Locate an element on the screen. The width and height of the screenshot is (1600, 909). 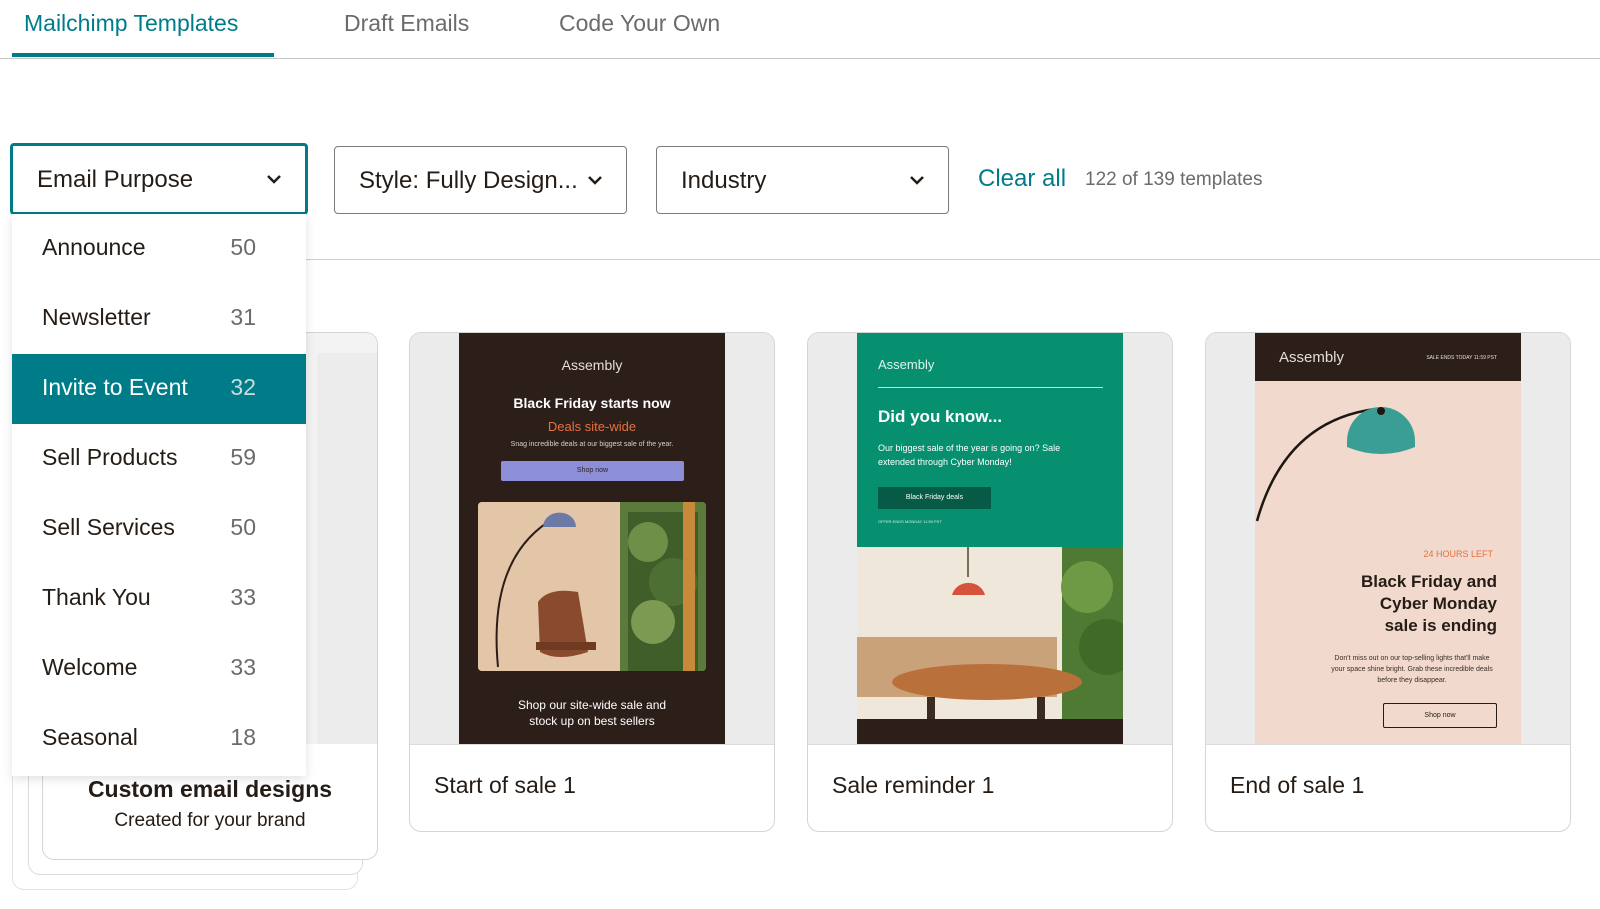
dropdown-item-label: Announce is located at coordinates (94, 247).